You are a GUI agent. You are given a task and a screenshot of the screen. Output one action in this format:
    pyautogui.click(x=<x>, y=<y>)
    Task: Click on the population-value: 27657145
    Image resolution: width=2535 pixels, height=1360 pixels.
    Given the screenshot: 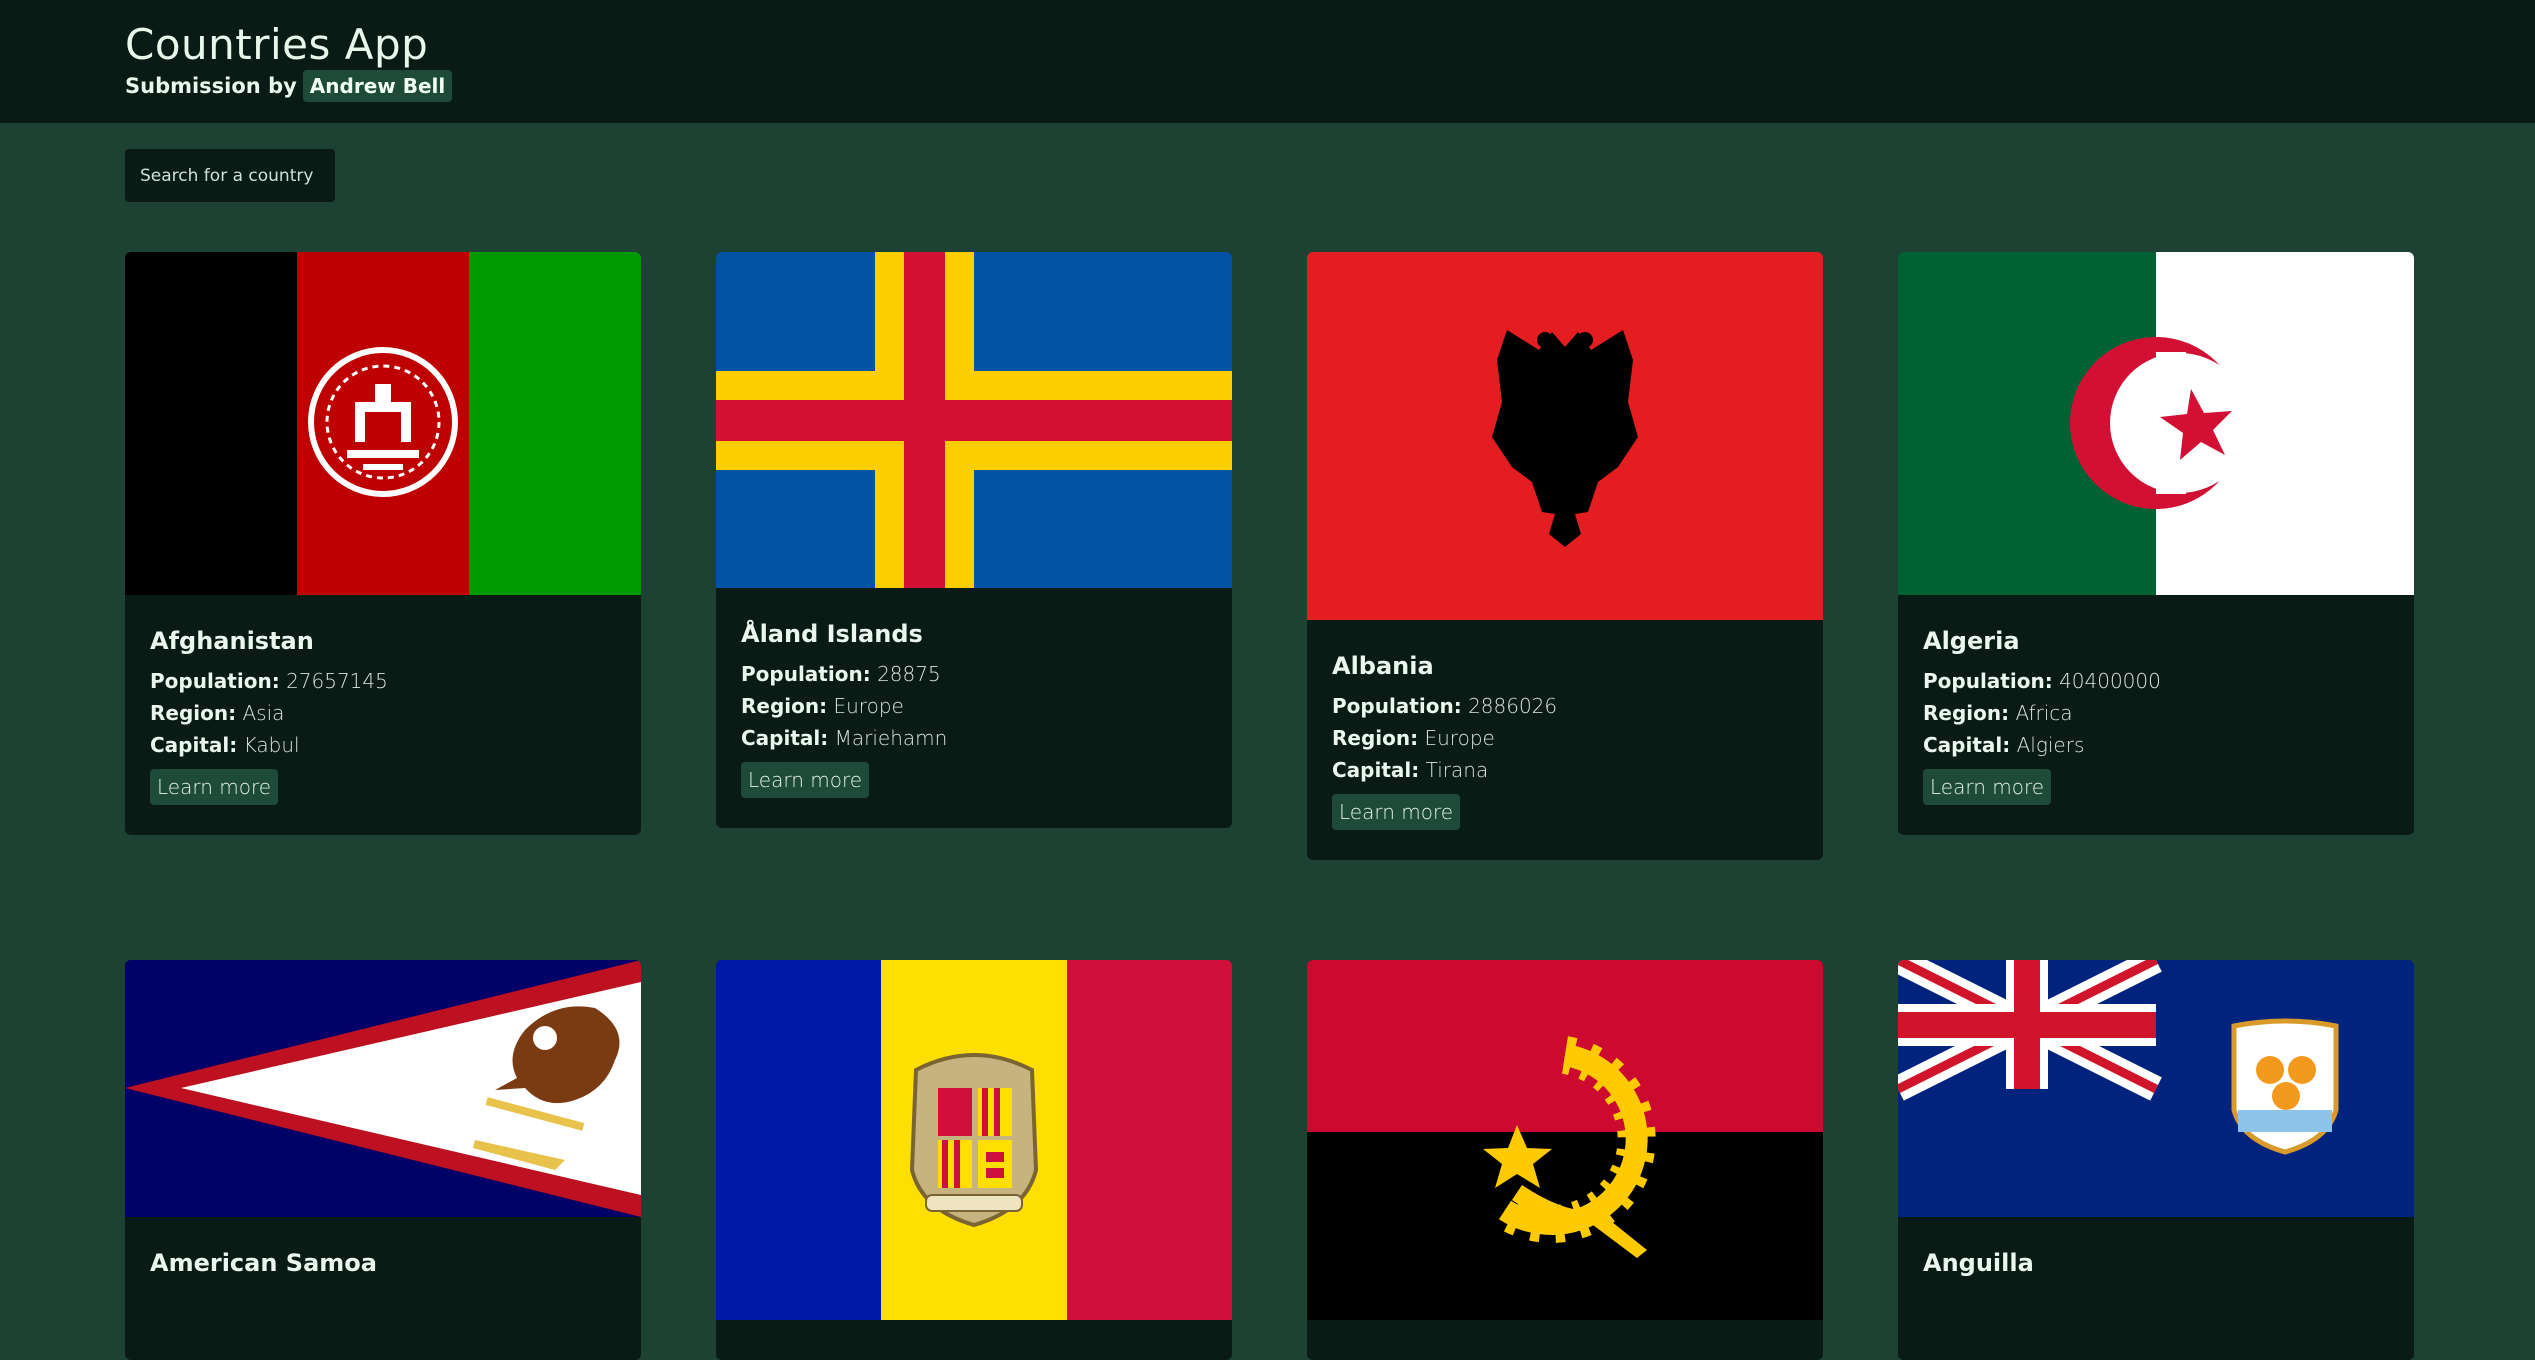 What is the action you would take?
    pyautogui.click(x=337, y=681)
    